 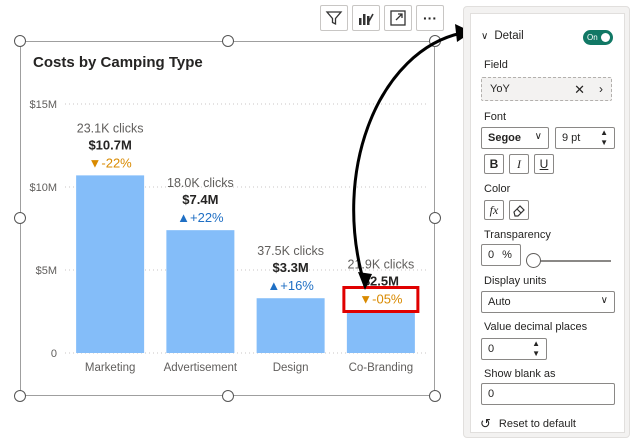 I want to click on reset-to-default-button: ↺ Reset to default, so click(x=528, y=424).